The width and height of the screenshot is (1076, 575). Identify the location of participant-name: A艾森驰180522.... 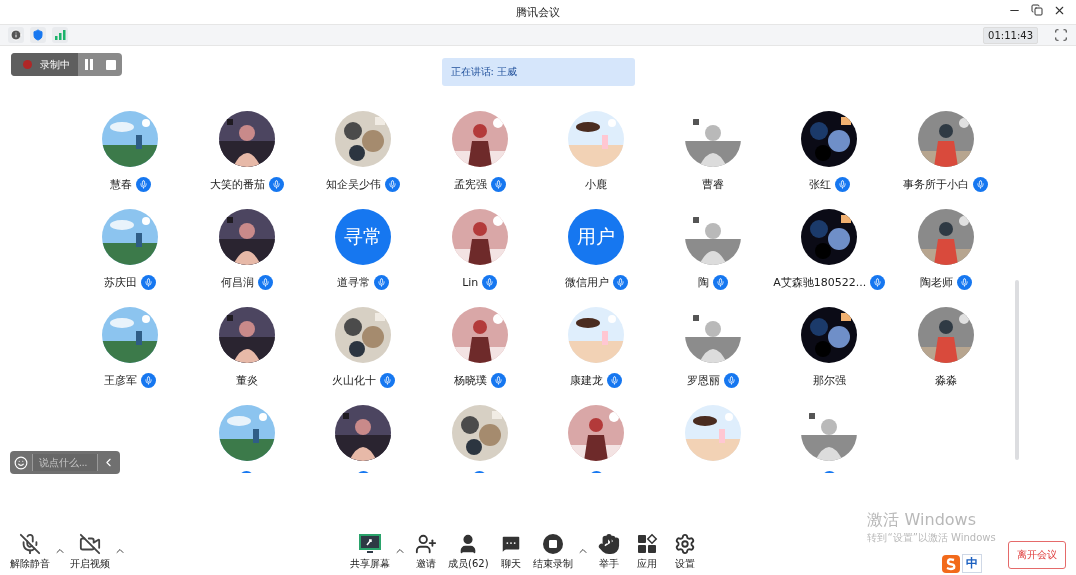
(820, 282).